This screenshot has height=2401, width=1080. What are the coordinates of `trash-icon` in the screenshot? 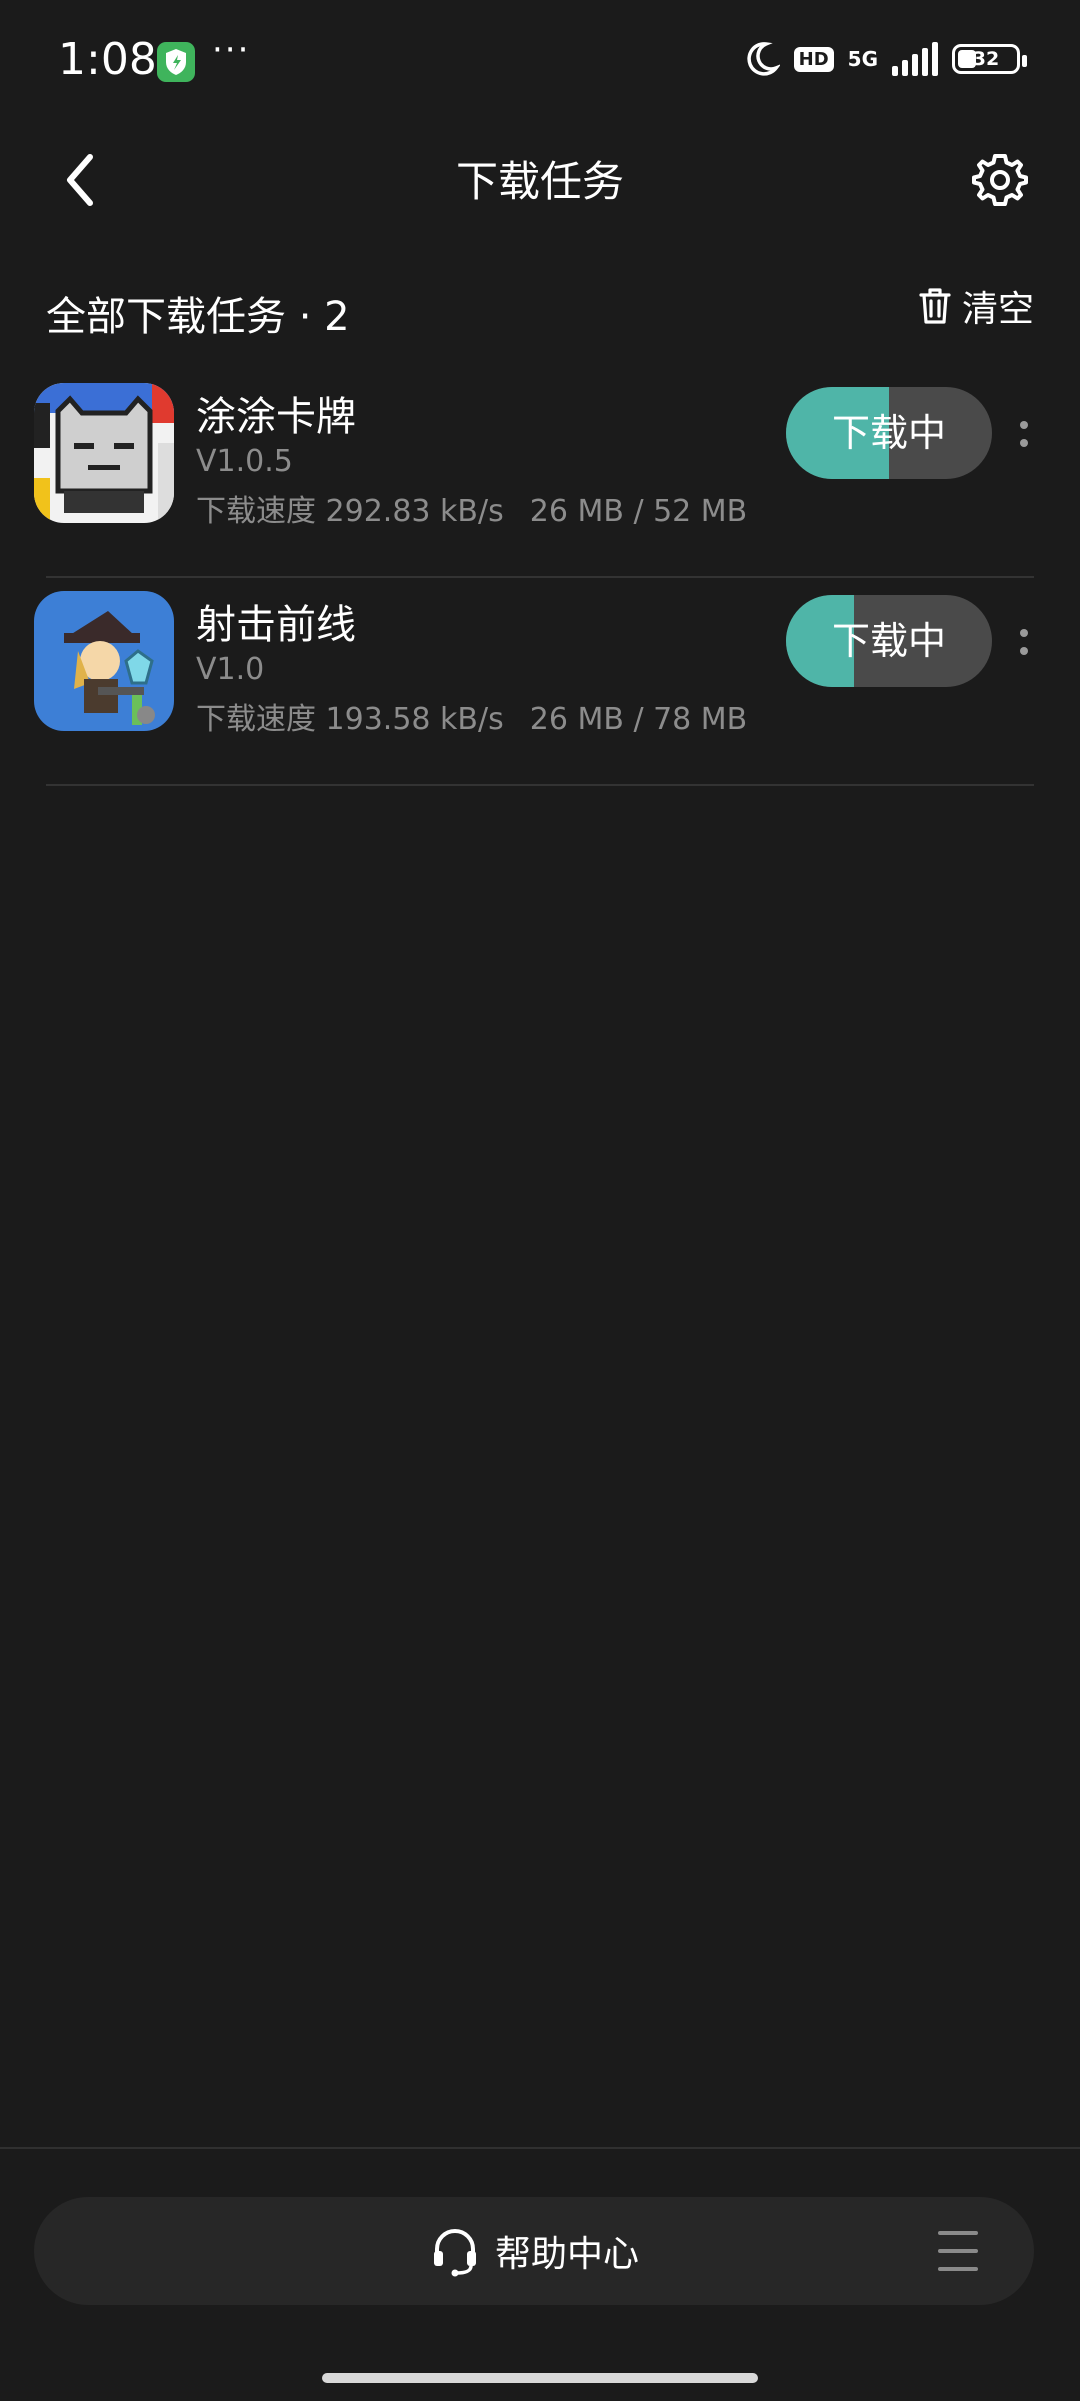 It's located at (935, 306).